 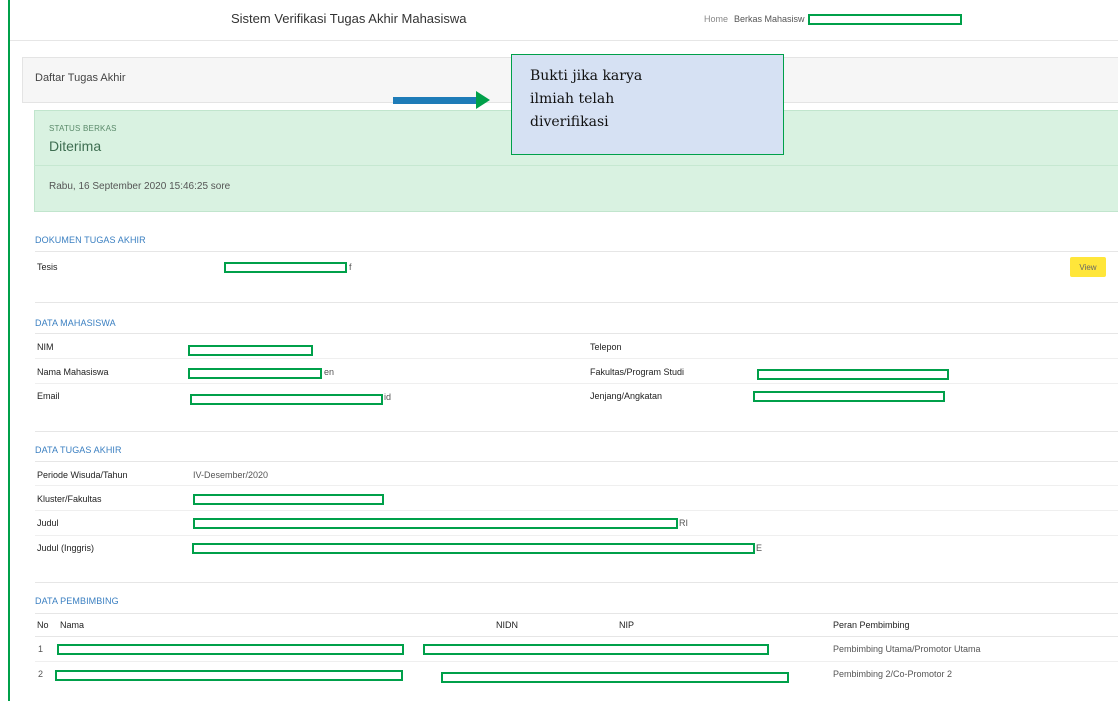 I want to click on table-row-no: 2, so click(x=41, y=674).